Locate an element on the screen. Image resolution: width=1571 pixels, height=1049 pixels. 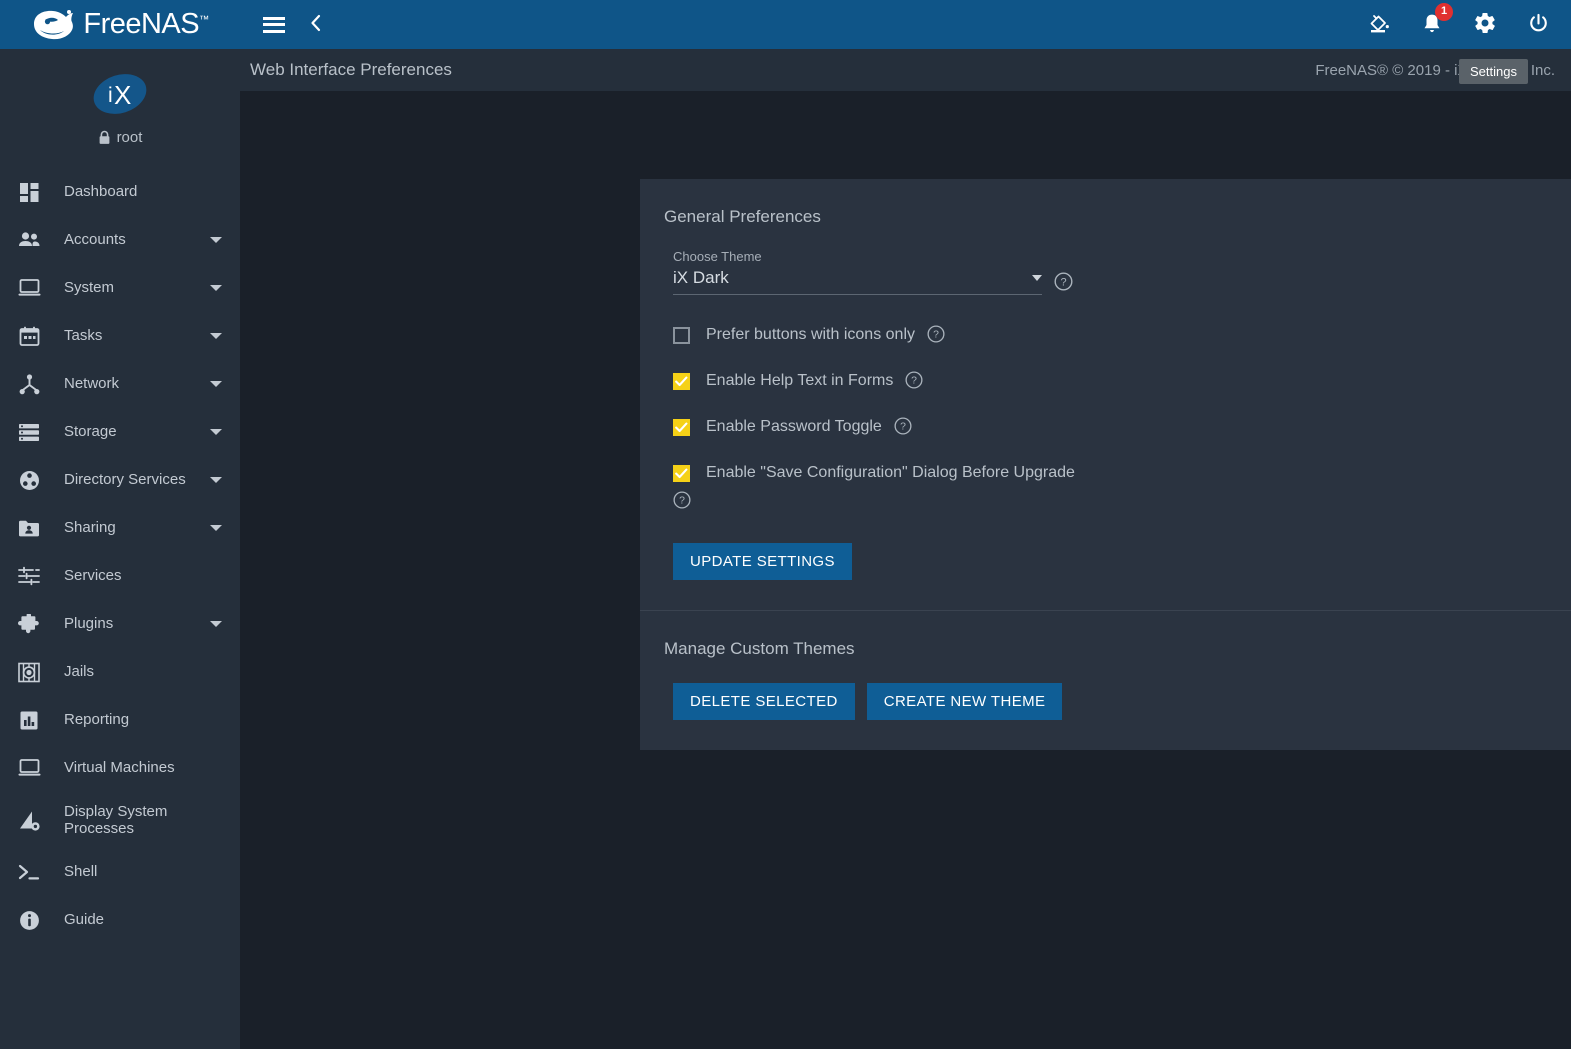
system-icon is located at coordinates (29, 288).